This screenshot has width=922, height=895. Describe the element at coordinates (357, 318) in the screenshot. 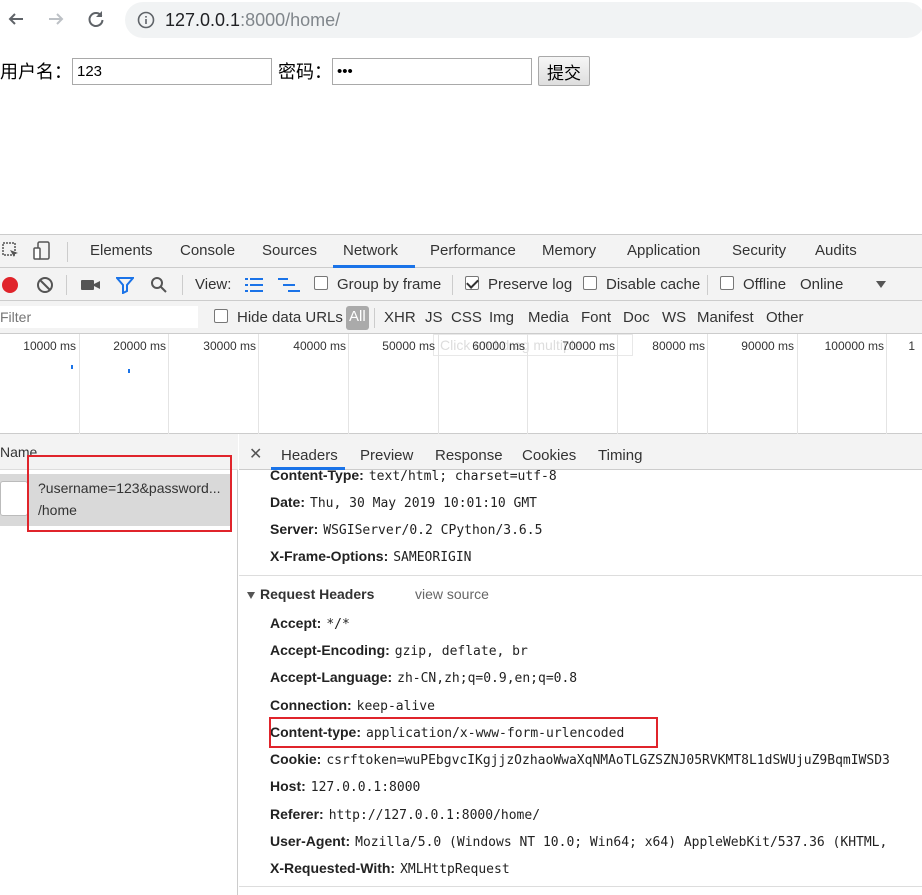

I see `type-filter-all: All` at that location.